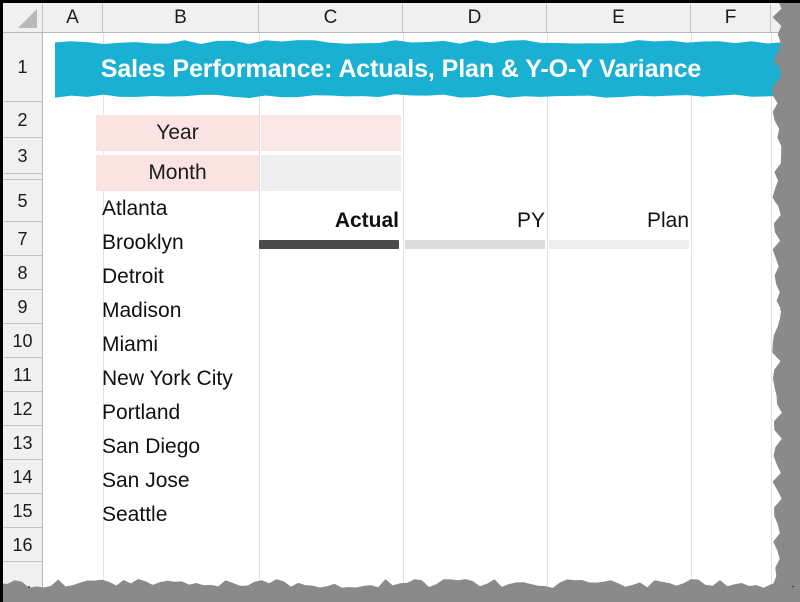 The height and width of the screenshot is (602, 800). I want to click on select-all-button, so click(23, 17).